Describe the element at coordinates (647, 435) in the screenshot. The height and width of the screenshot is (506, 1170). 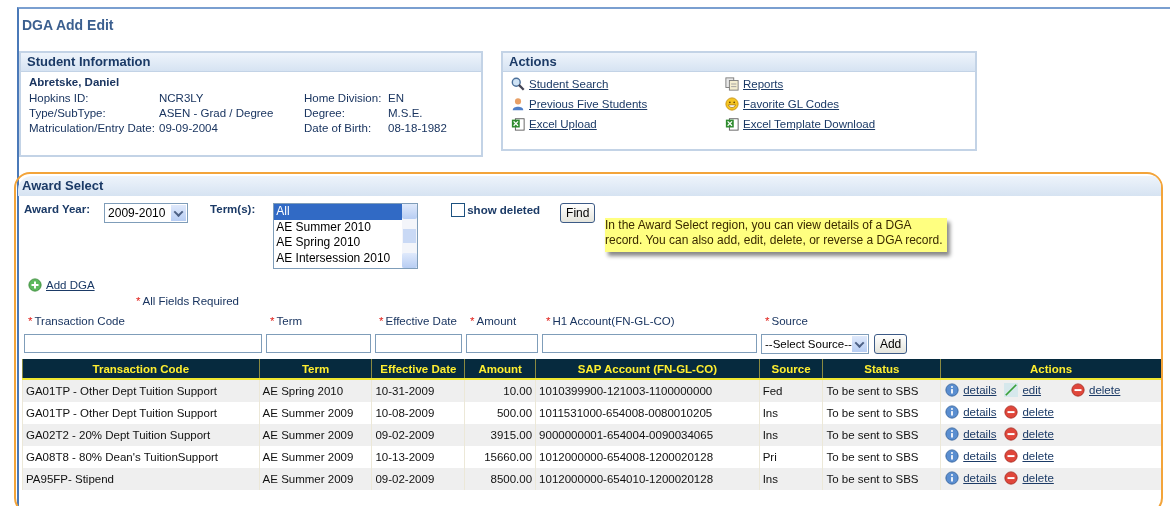
I see `table-cell: 9000000001-654004-0090034065` at that location.